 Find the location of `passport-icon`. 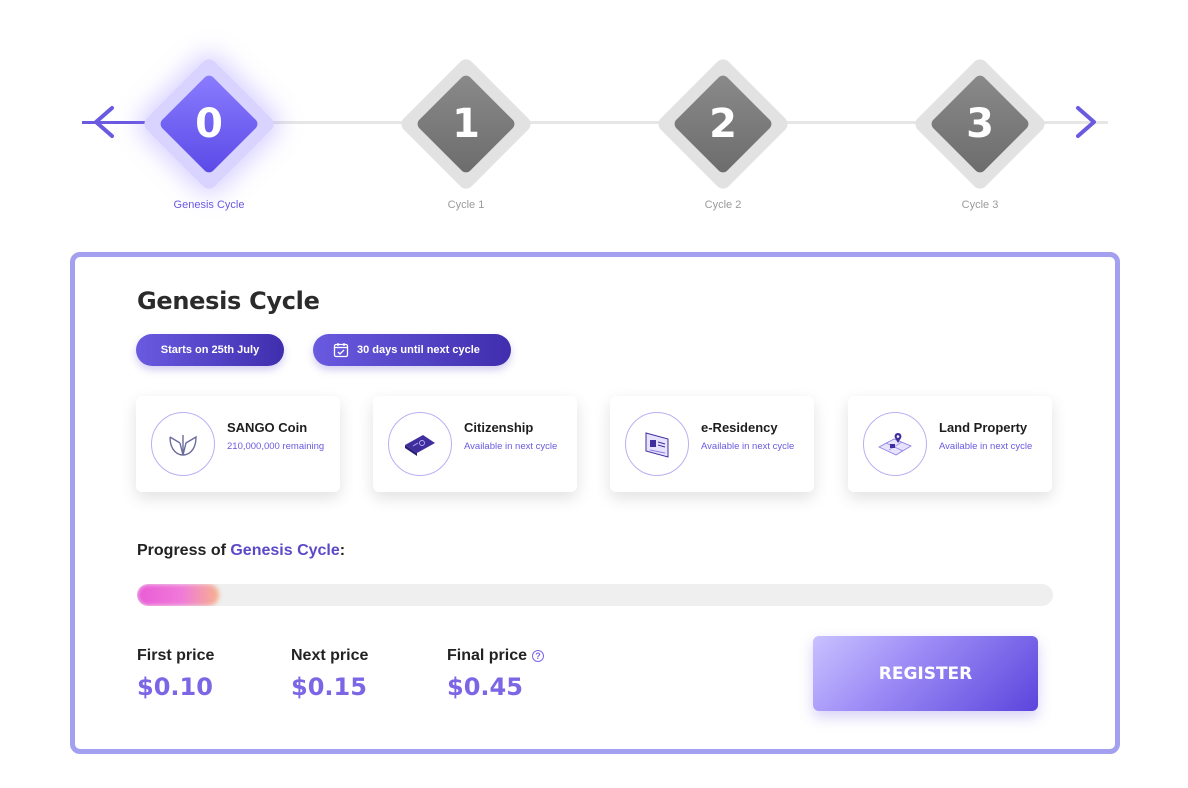

passport-icon is located at coordinates (420, 444).